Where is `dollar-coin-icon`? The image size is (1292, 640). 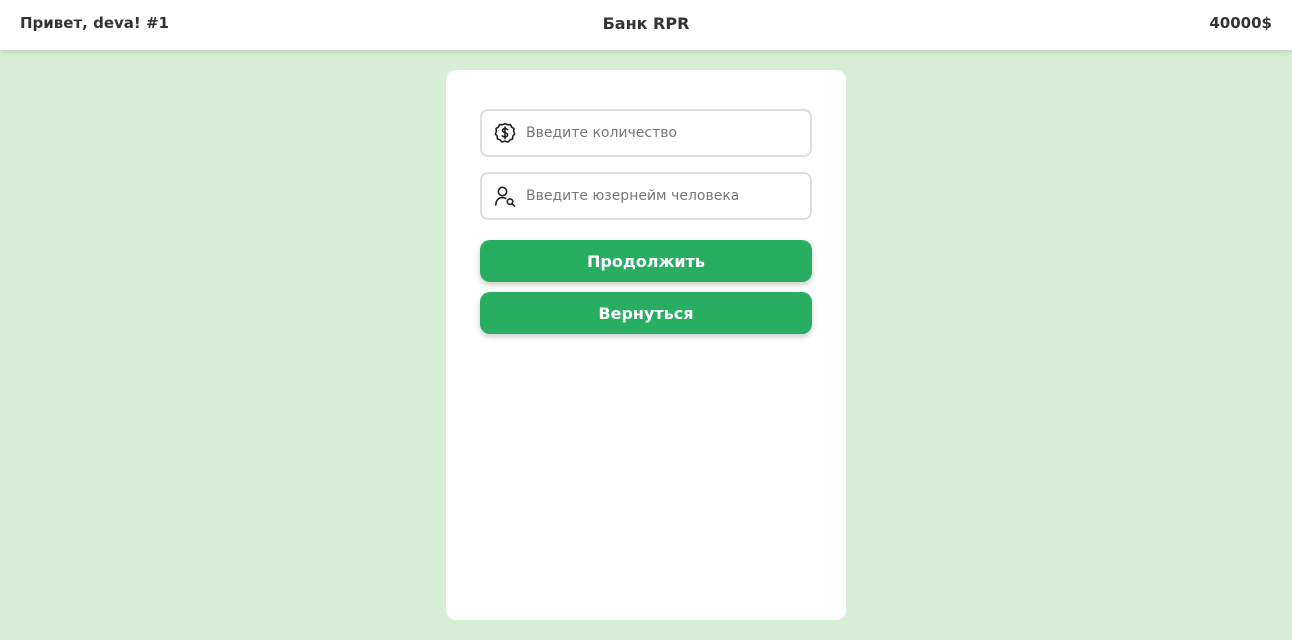
dollar-coin-icon is located at coordinates (505, 133).